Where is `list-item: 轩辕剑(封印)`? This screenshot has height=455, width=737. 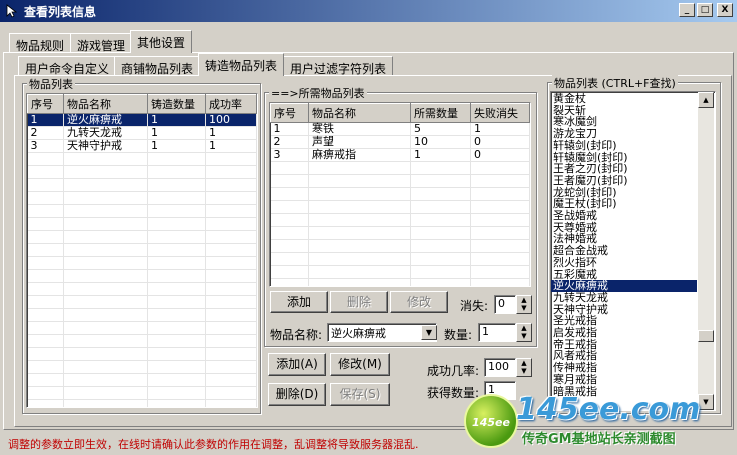 list-item: 轩辕剑(封印) is located at coordinates (624, 146).